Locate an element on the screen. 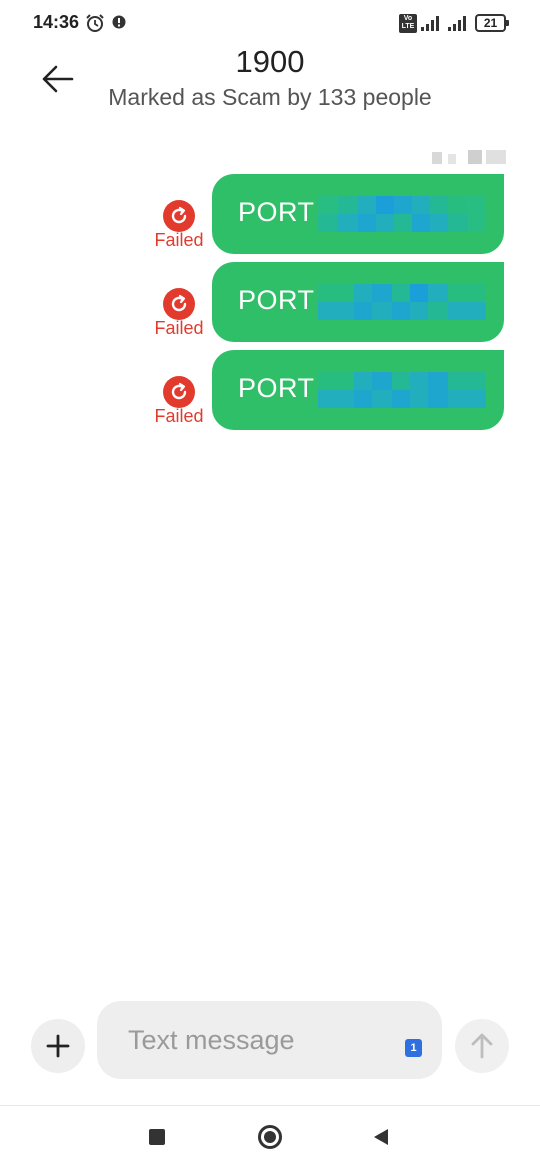 This screenshot has height=1170, width=540. date-label-blurred is located at coordinates (469, 157).